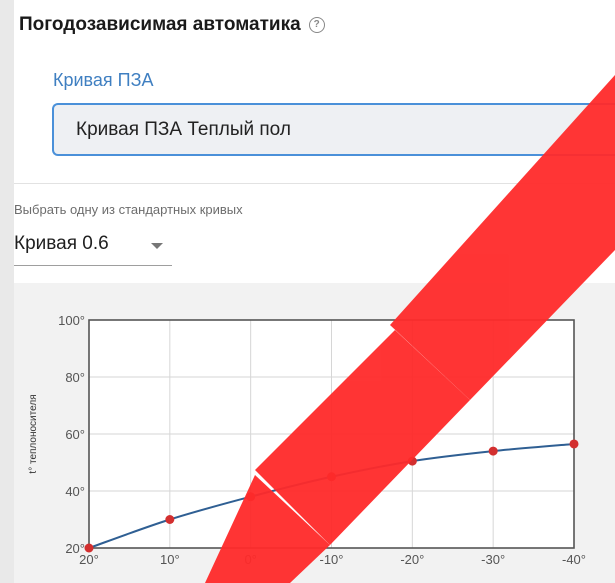 Image resolution: width=615 pixels, height=583 pixels. I want to click on y-tick-label: 20°, so click(75, 548).